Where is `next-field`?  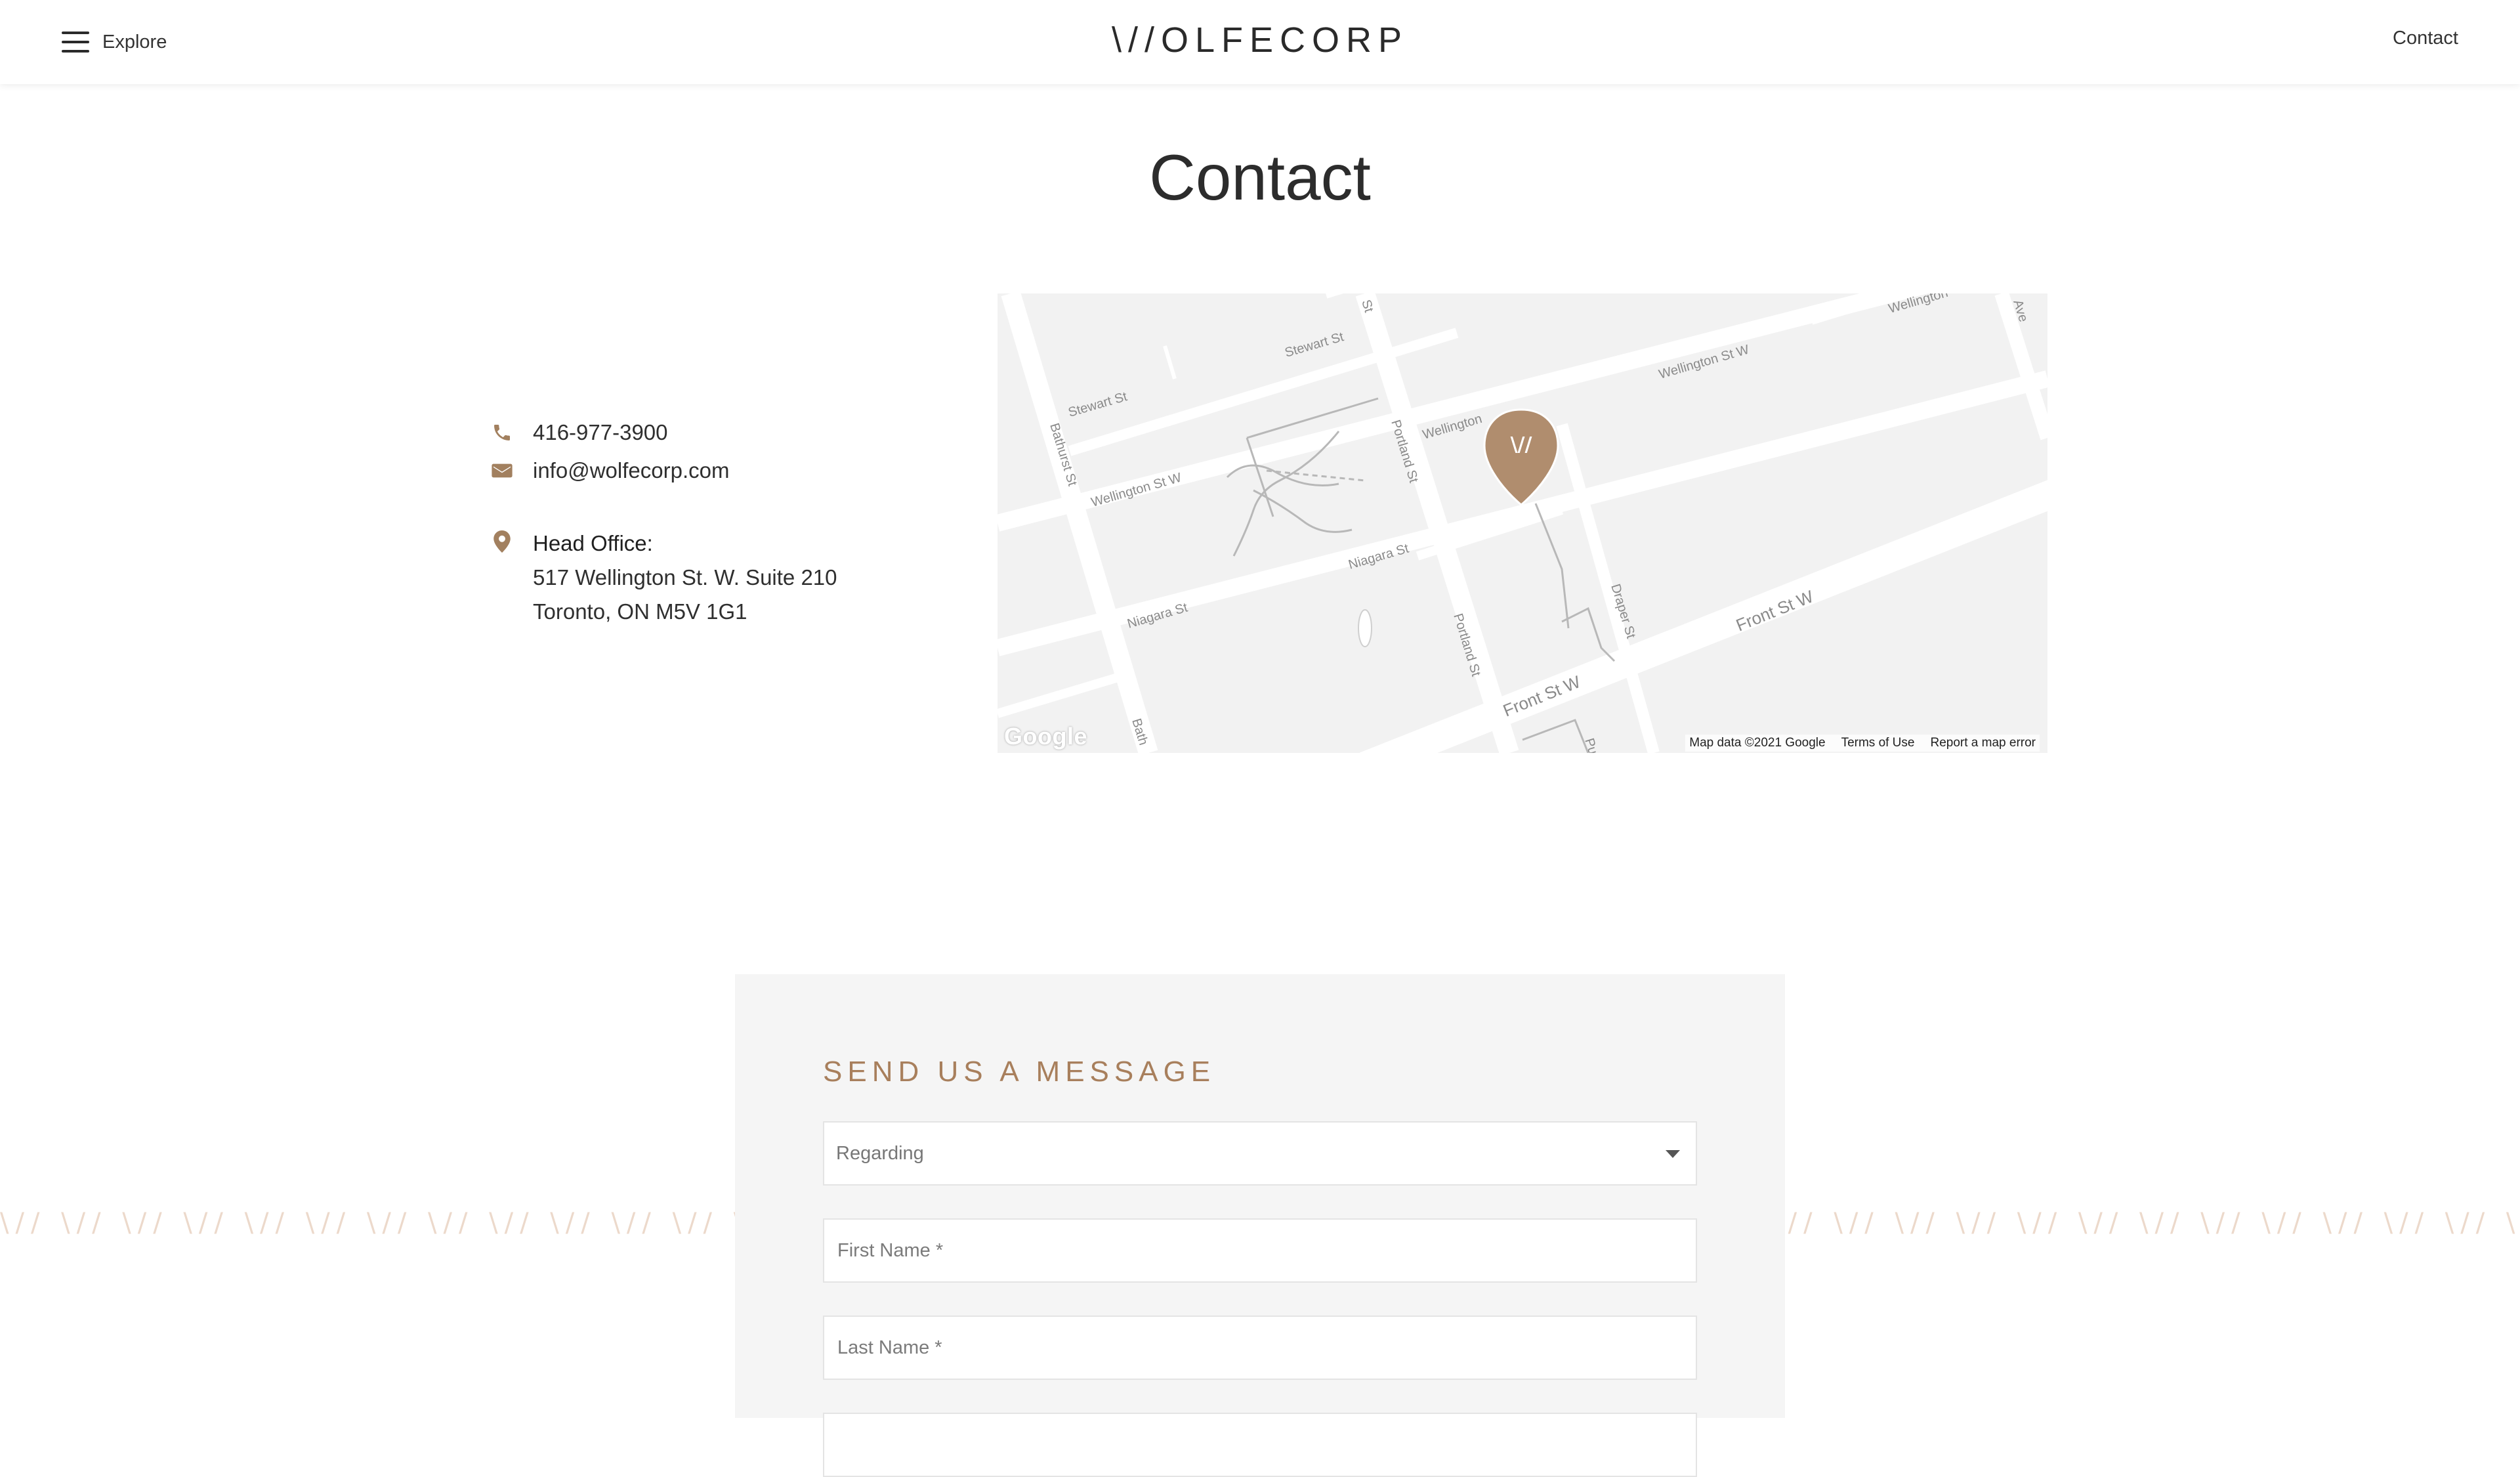
next-field is located at coordinates (1260, 1445).